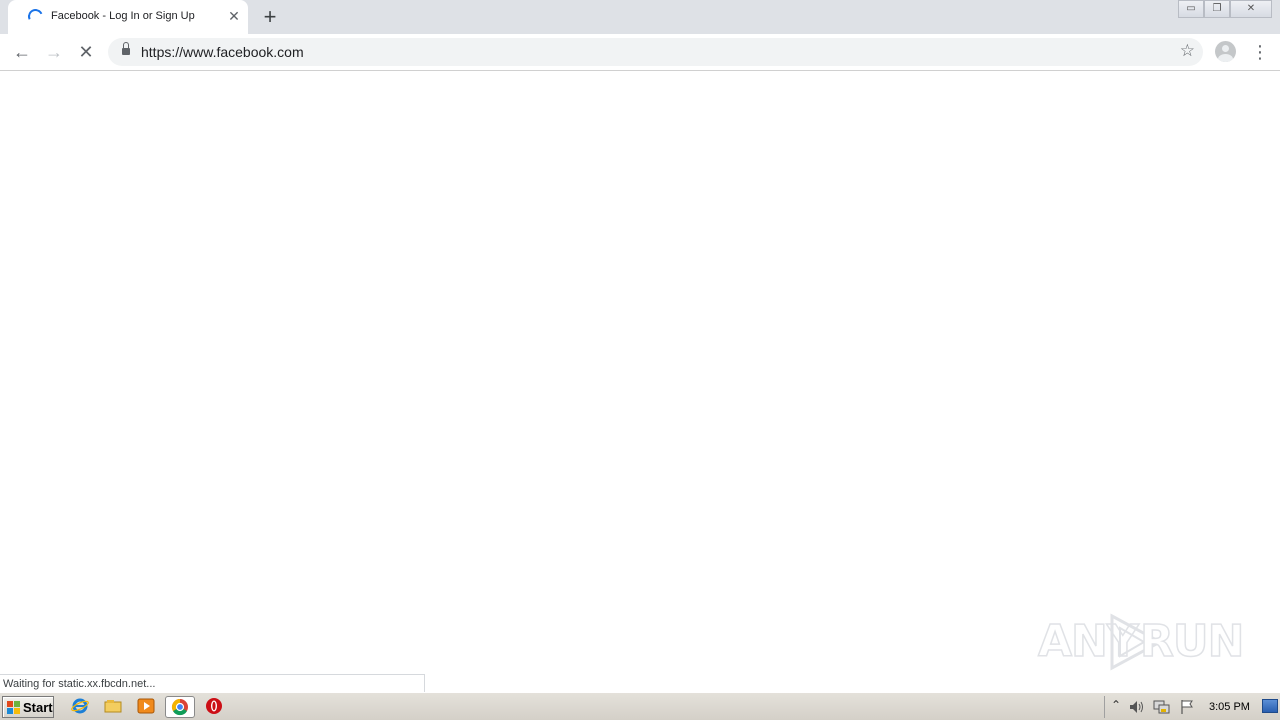  I want to click on tab-close-icon: ✕, so click(234, 16).